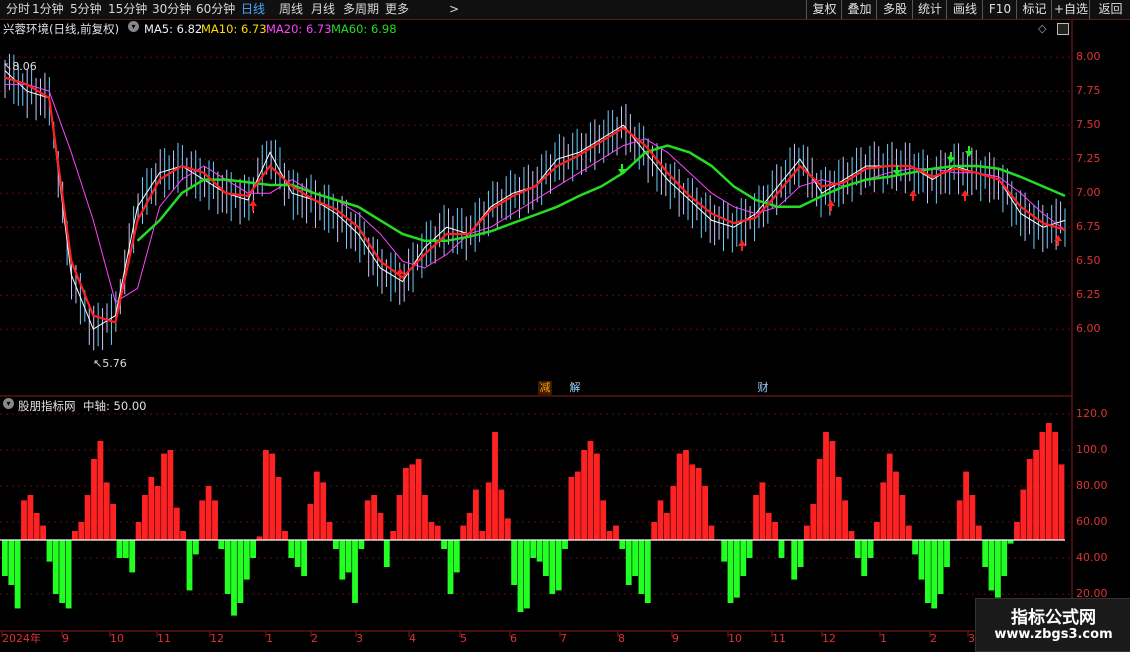  Describe the element at coordinates (1088, 125) in the screenshot. I see `y-tick-main: 7.50` at that location.